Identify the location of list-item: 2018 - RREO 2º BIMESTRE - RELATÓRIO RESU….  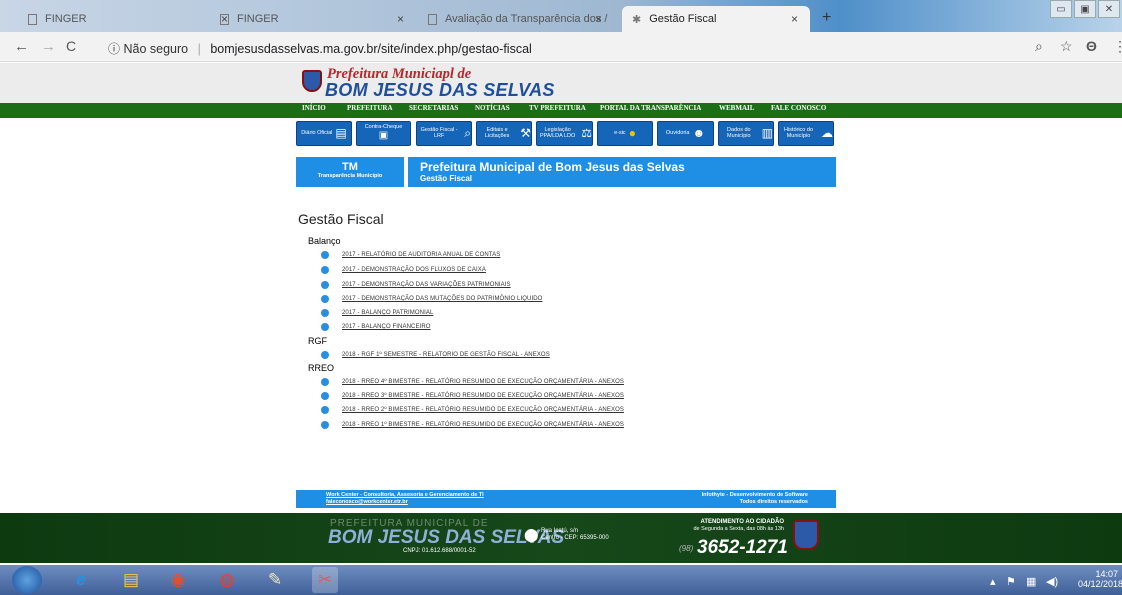
(472, 410).